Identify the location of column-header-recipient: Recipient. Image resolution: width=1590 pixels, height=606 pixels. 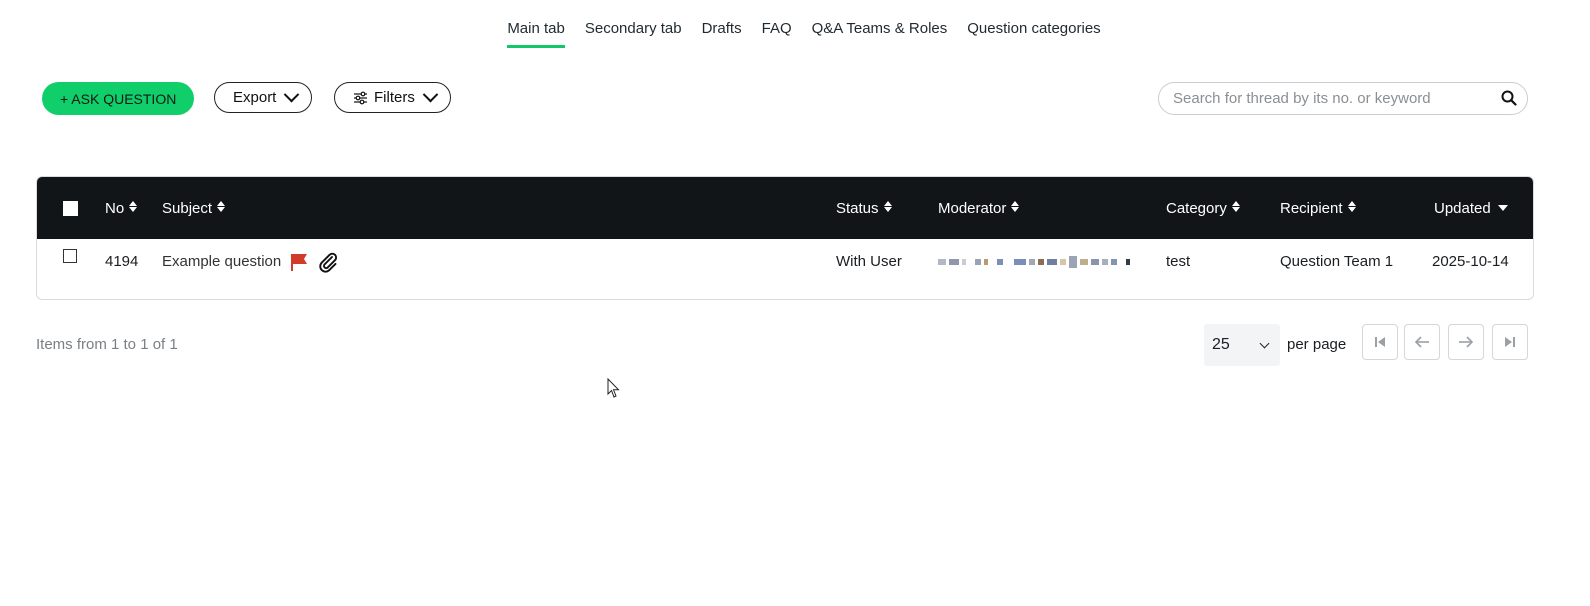
(1318, 208).